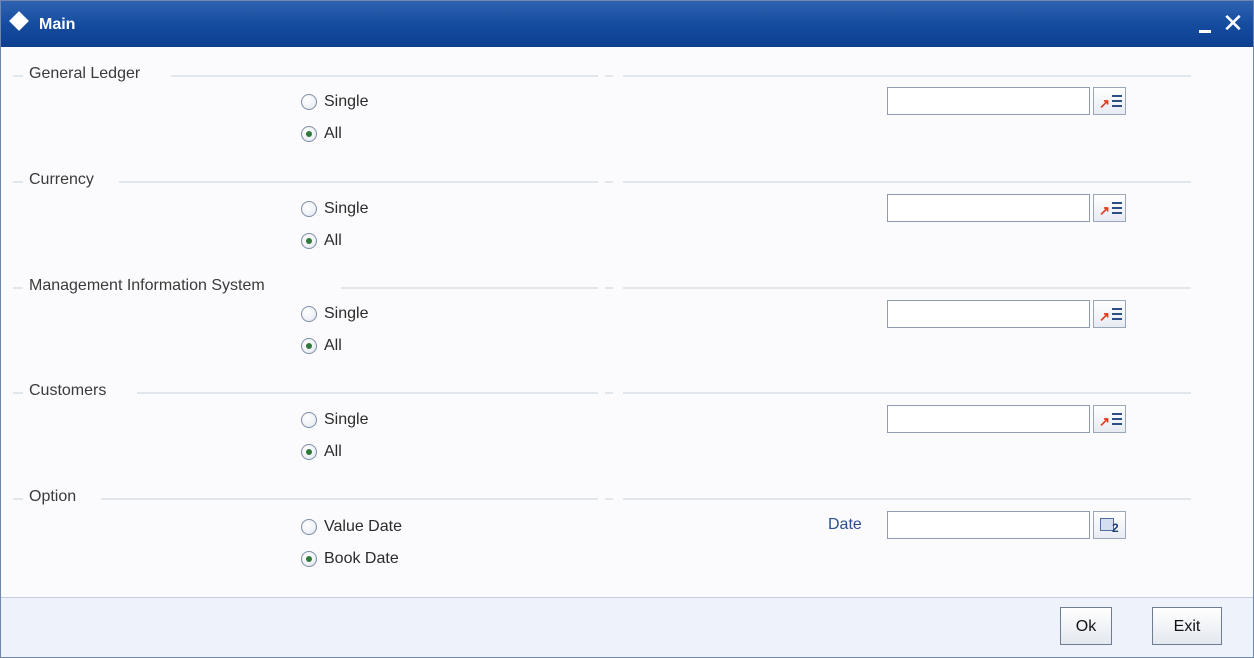 Image resolution: width=1254 pixels, height=658 pixels. I want to click on radio-currency-all: All, so click(321, 241).